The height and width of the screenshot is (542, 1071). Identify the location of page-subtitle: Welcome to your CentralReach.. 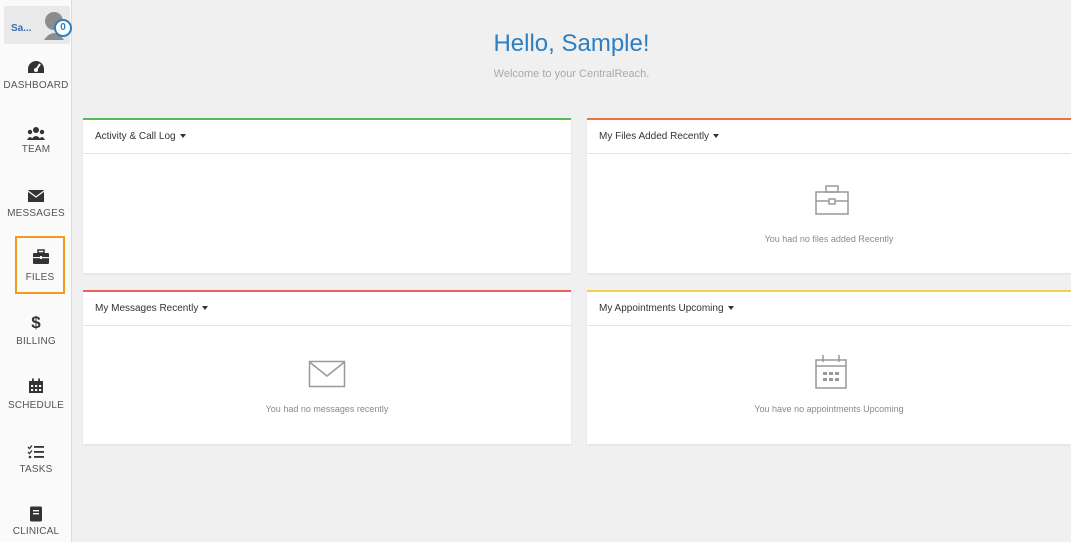
(571, 74).